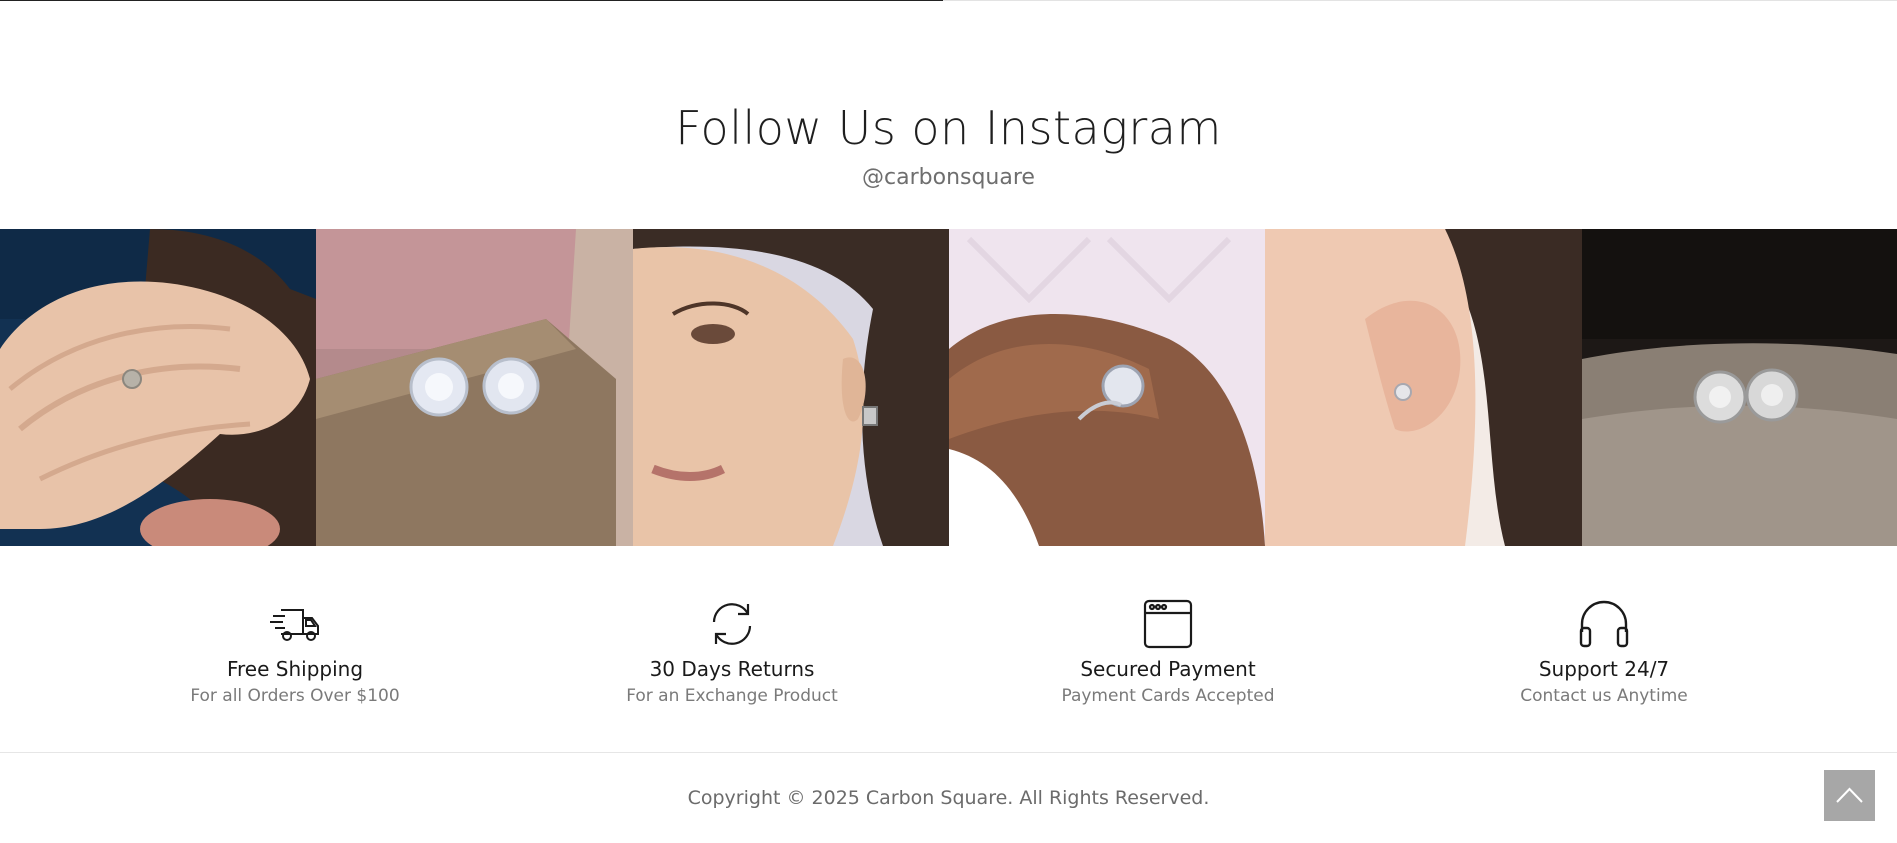 The width and height of the screenshot is (1897, 843). I want to click on instagram-handle: @carbonsquare, so click(948, 178).